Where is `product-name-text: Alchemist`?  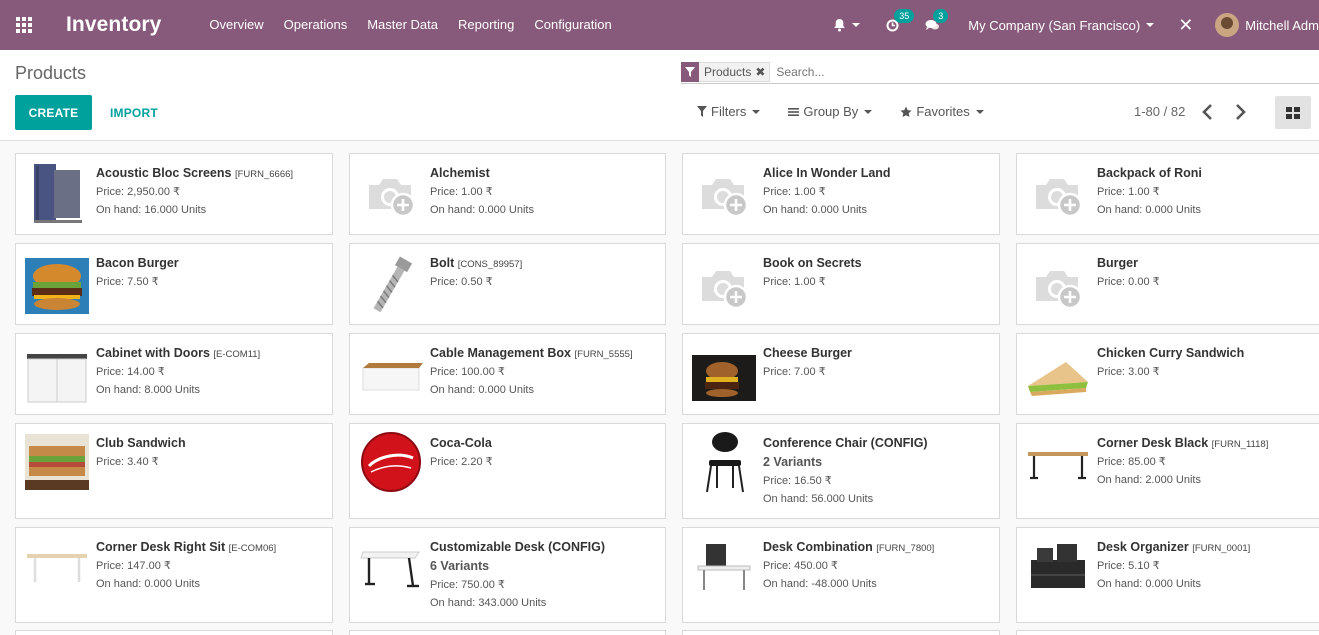
product-name-text: Alchemist is located at coordinates (460, 173).